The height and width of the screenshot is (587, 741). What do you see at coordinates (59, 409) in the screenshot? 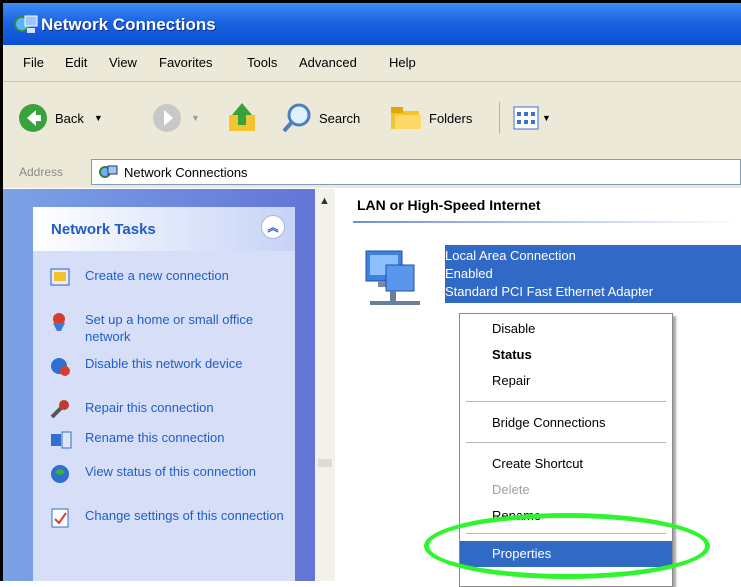
I see `repair-icon` at bounding box center [59, 409].